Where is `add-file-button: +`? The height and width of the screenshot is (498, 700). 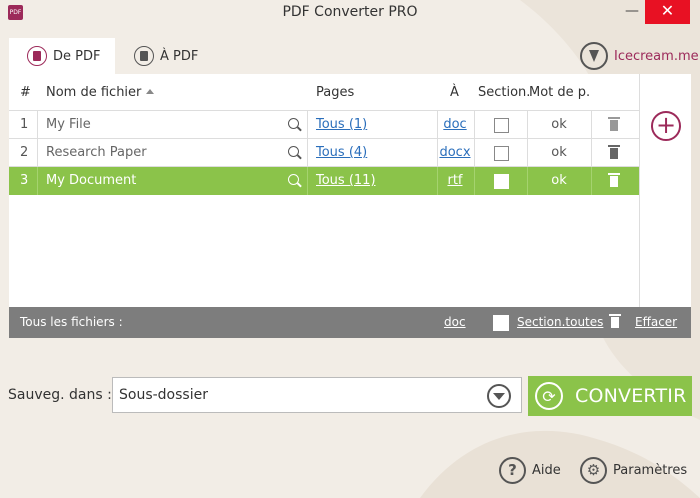 add-file-button: + is located at coordinates (666, 126).